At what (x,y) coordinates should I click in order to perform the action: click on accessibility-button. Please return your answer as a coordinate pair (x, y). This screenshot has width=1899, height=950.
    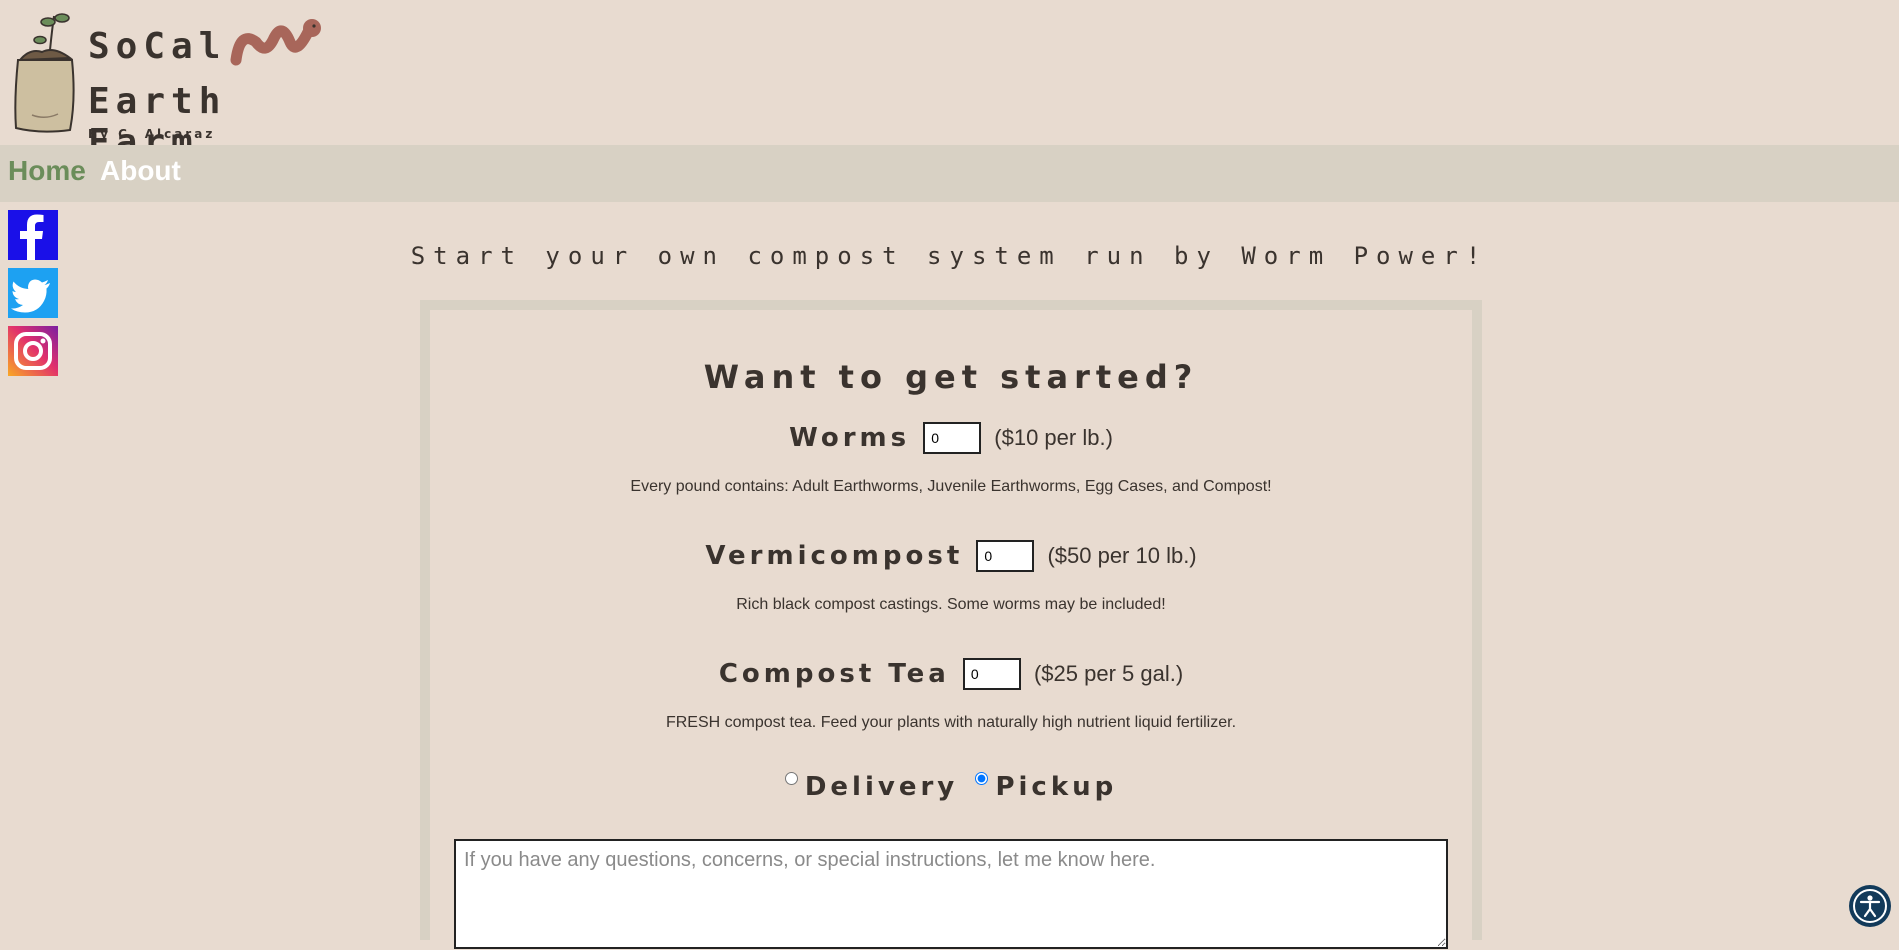
    Looking at the image, I should click on (1870, 906).